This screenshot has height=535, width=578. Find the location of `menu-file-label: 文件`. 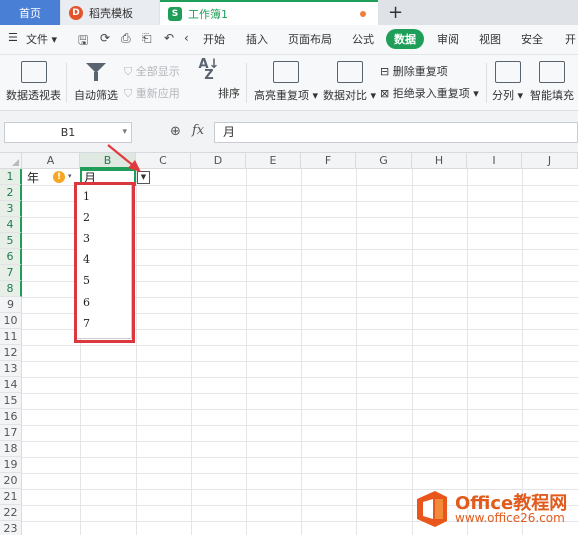

menu-file-label: 文件 is located at coordinates (37, 39).